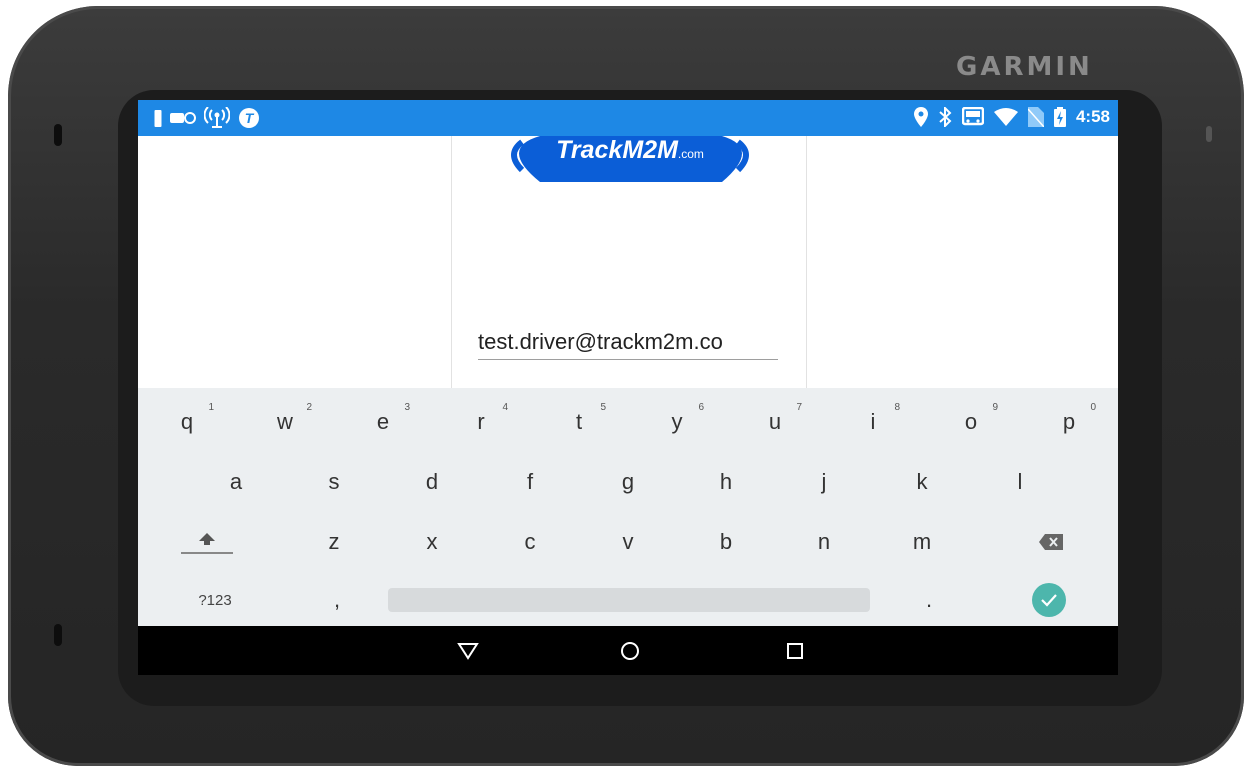  I want to click on key-s: s, so click(334, 482).